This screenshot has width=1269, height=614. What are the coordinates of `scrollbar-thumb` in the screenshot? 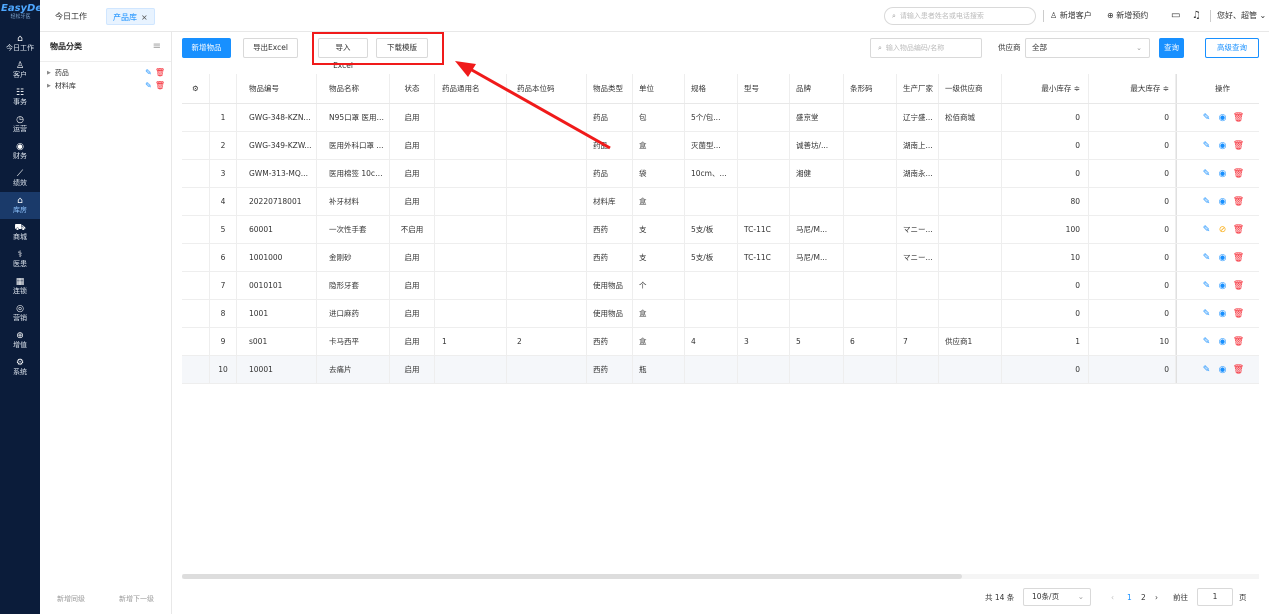 It's located at (572, 576).